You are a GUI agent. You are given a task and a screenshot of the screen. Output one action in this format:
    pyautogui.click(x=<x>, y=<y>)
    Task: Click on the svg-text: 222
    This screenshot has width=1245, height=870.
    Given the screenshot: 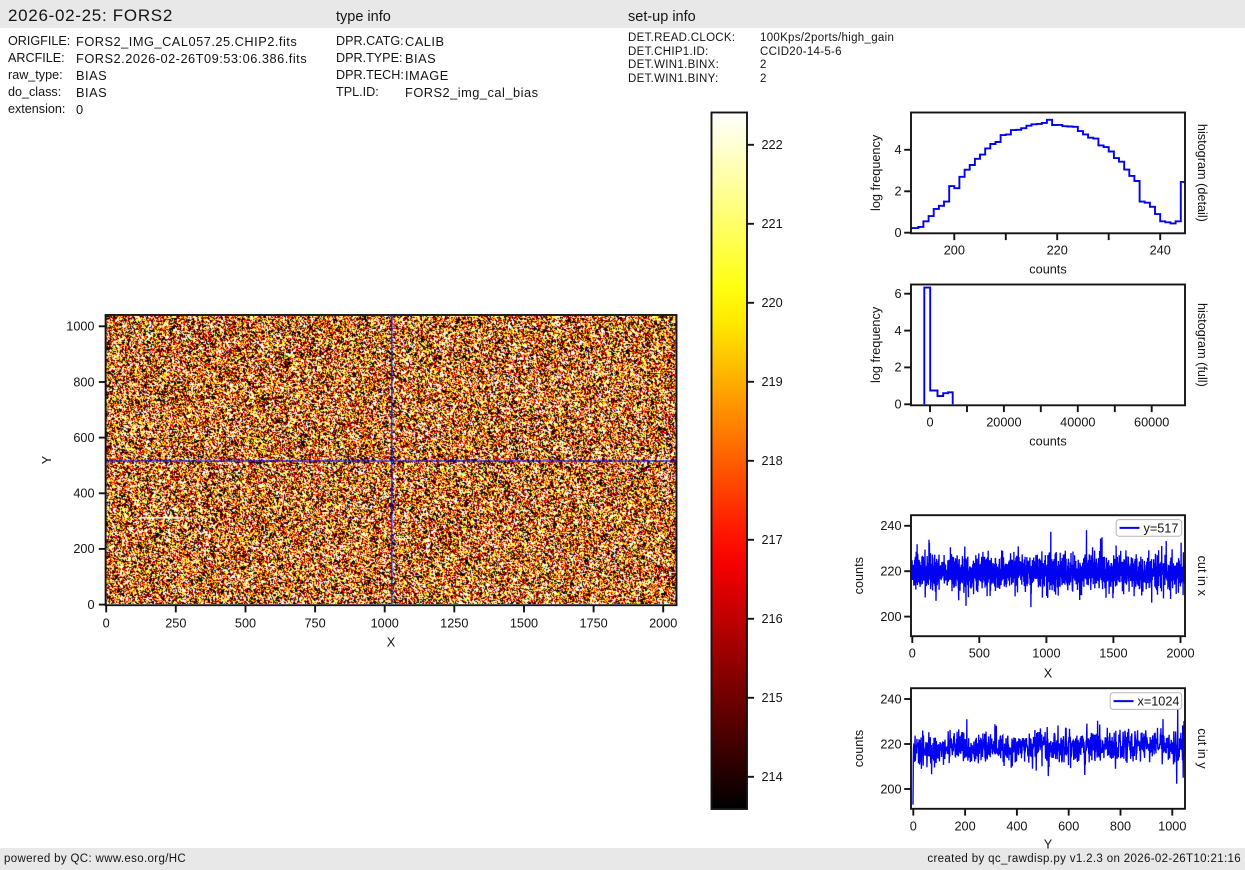 What is the action you would take?
    pyautogui.click(x=772, y=145)
    